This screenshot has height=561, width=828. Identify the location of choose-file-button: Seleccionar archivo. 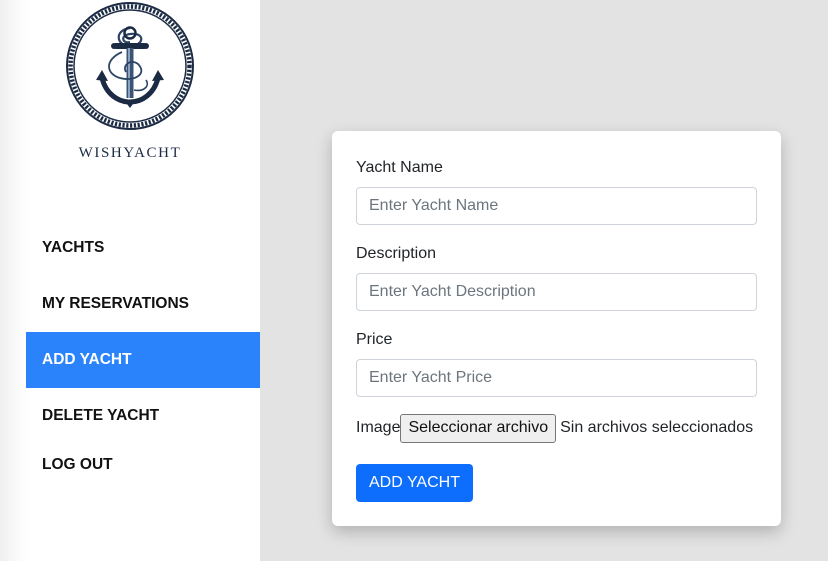
(478, 428).